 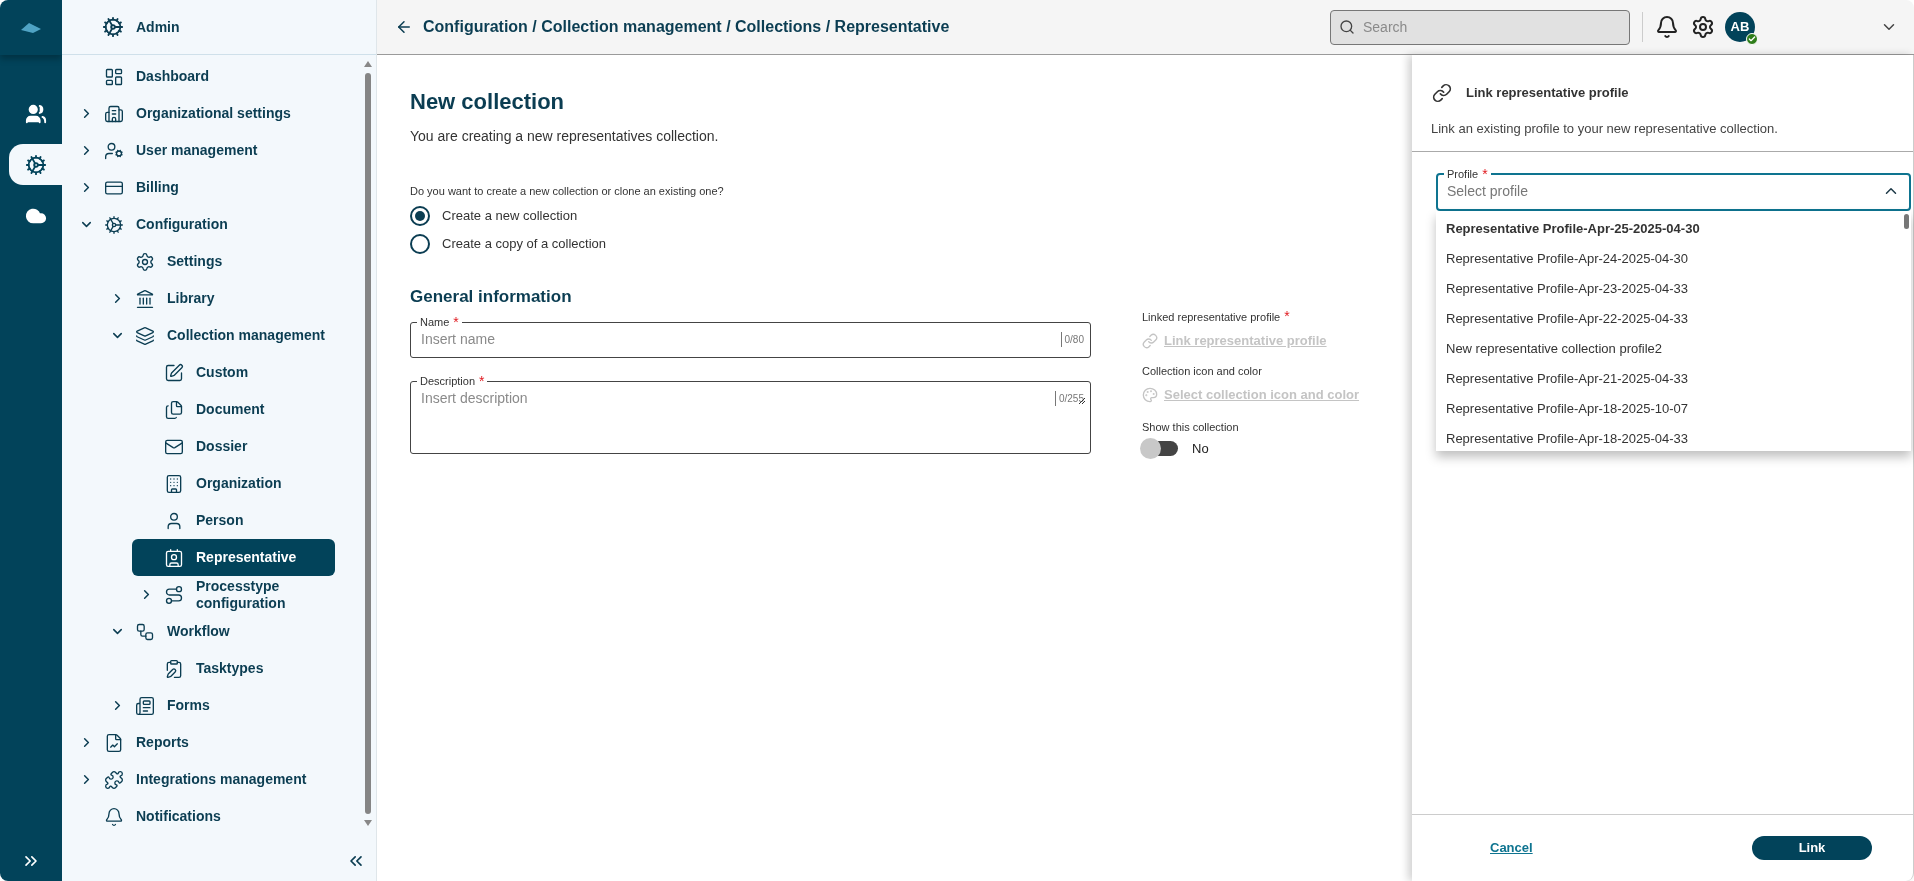 I want to click on name-field: Name * Insert name 0/80, so click(x=750, y=336).